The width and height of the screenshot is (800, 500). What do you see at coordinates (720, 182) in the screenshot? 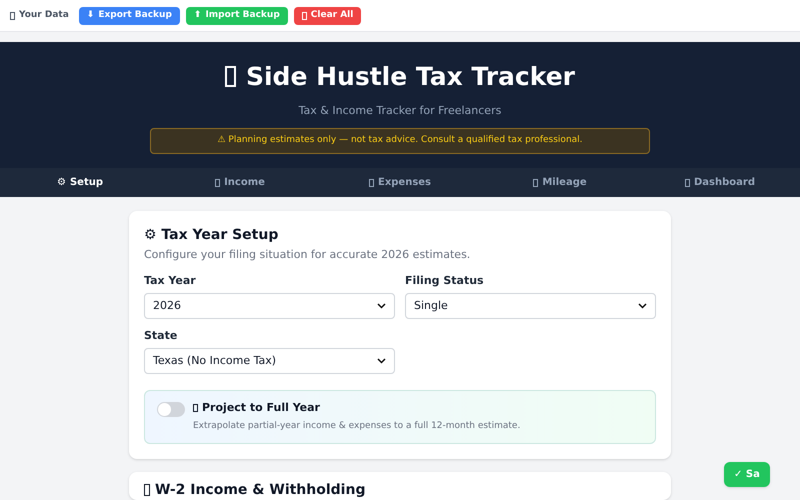
I see `nav-tab: Dashboard` at bounding box center [720, 182].